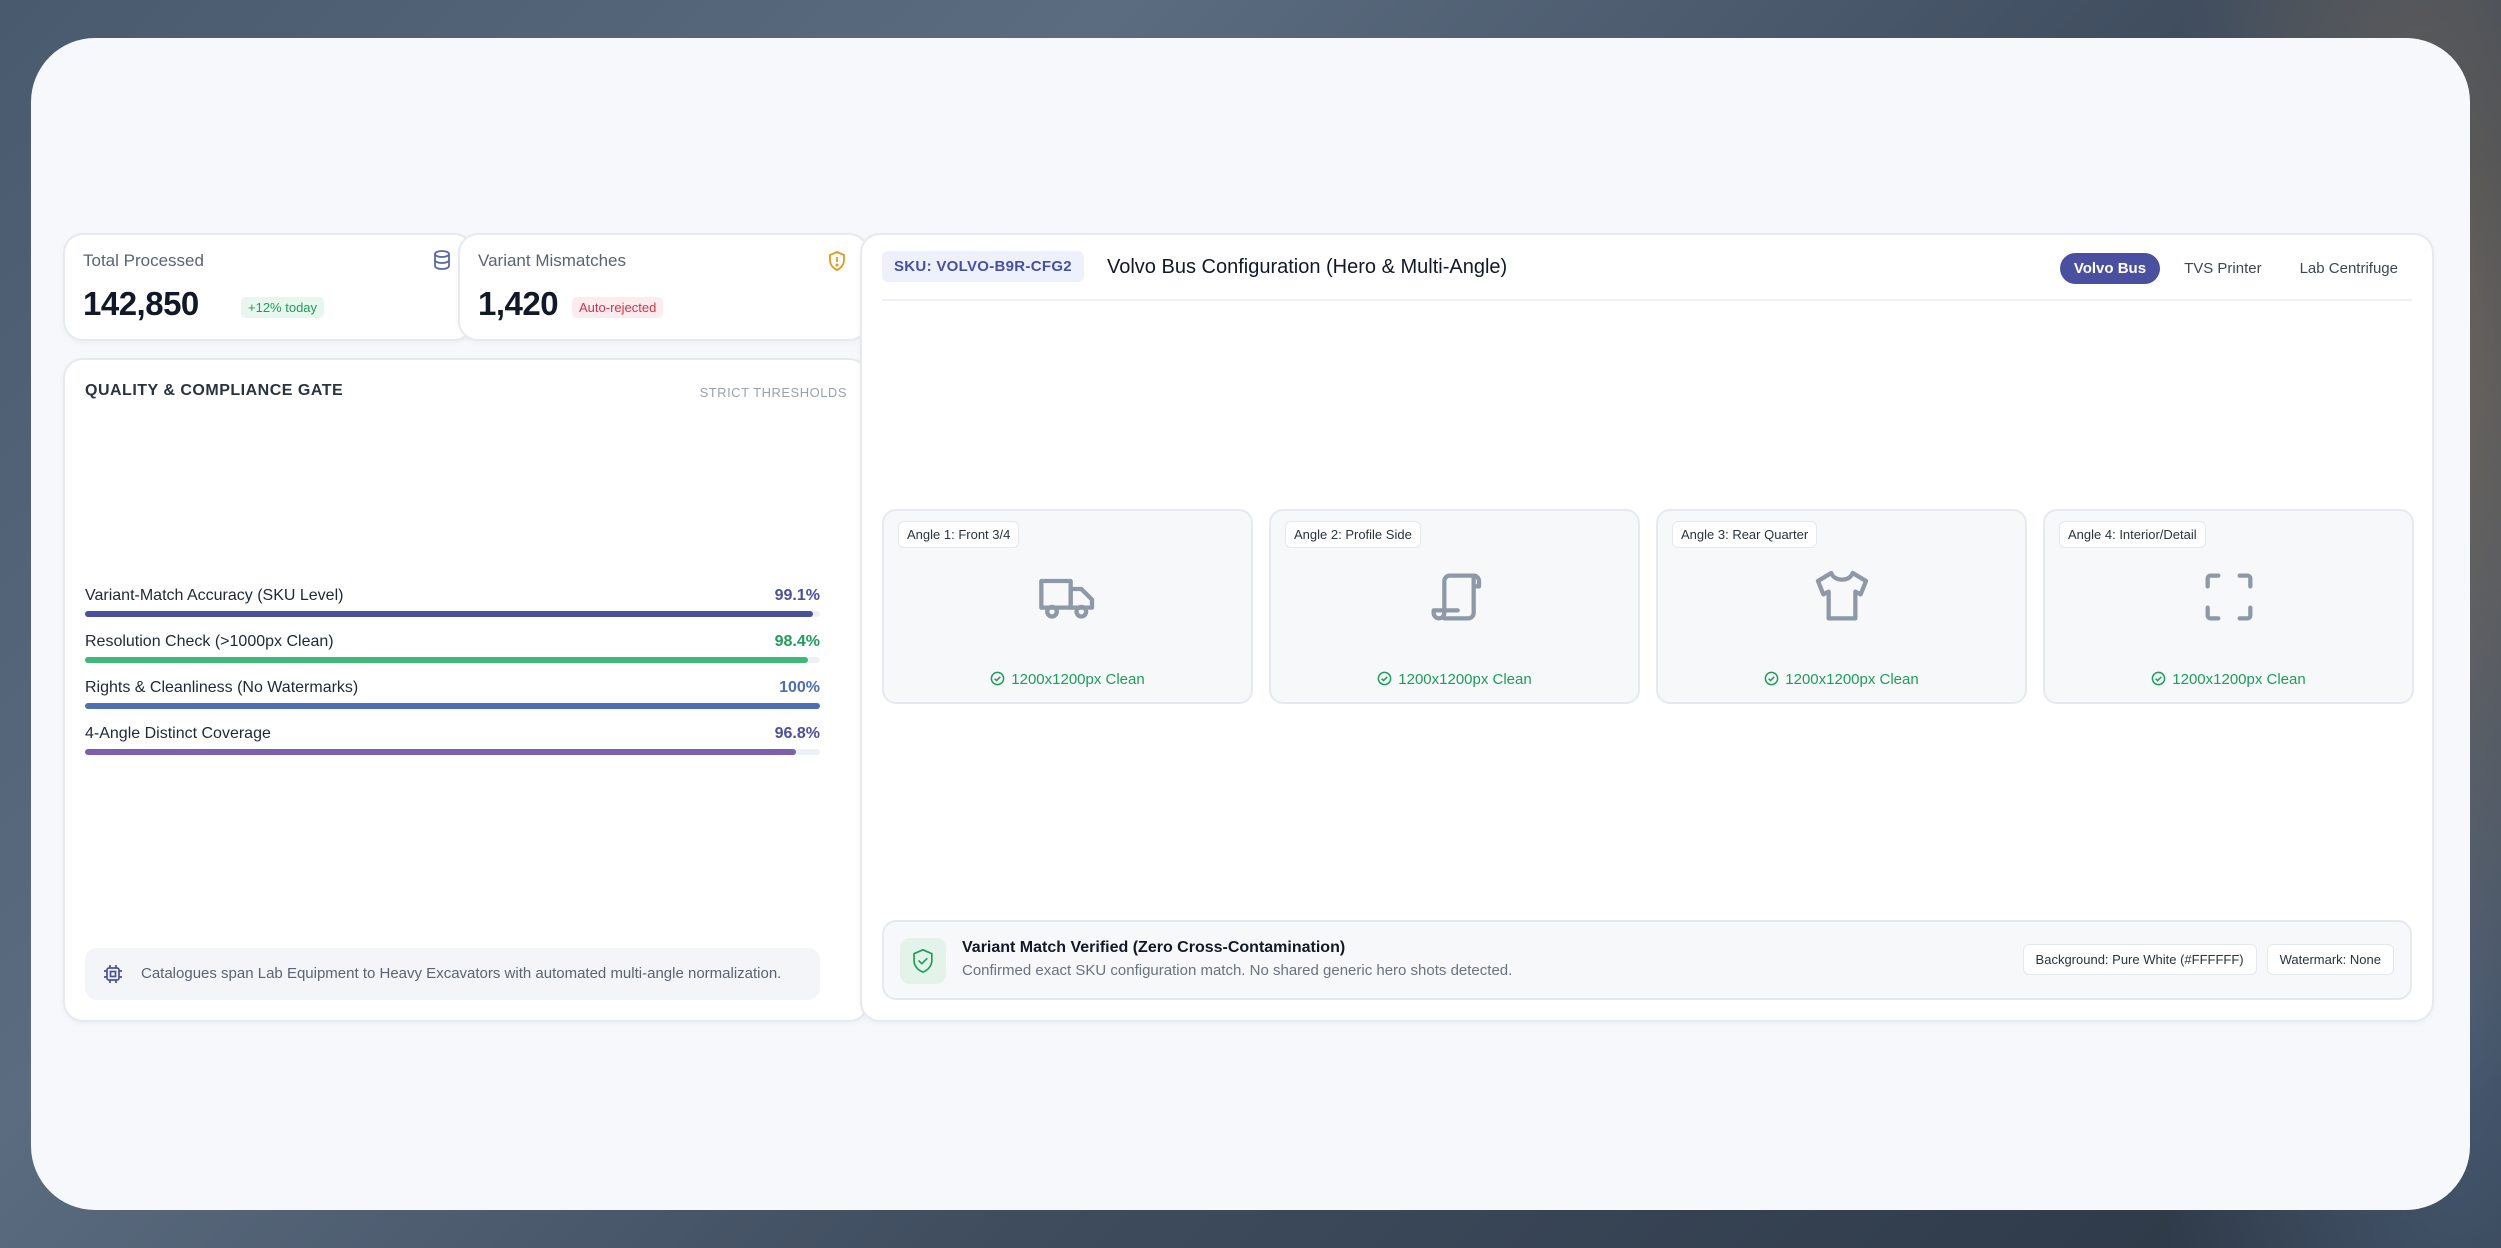 The height and width of the screenshot is (1248, 2501). Describe the element at coordinates (1841, 595) in the screenshot. I see `shirt-icon` at that location.